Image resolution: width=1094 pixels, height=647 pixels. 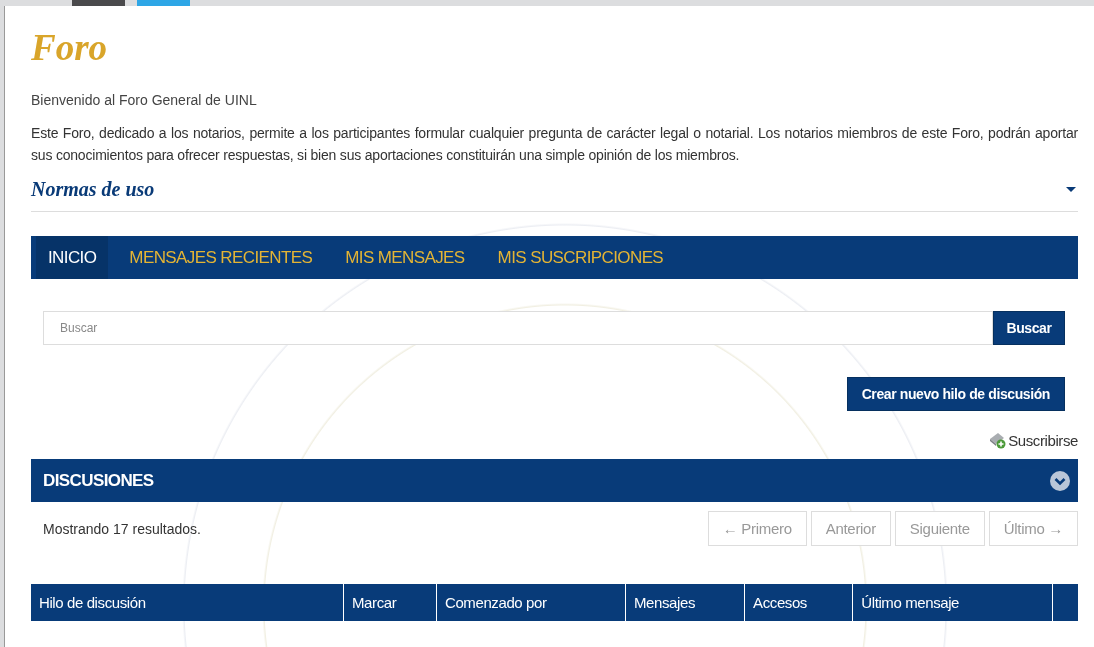 I want to click on column-header: Accesos, so click(x=798, y=602).